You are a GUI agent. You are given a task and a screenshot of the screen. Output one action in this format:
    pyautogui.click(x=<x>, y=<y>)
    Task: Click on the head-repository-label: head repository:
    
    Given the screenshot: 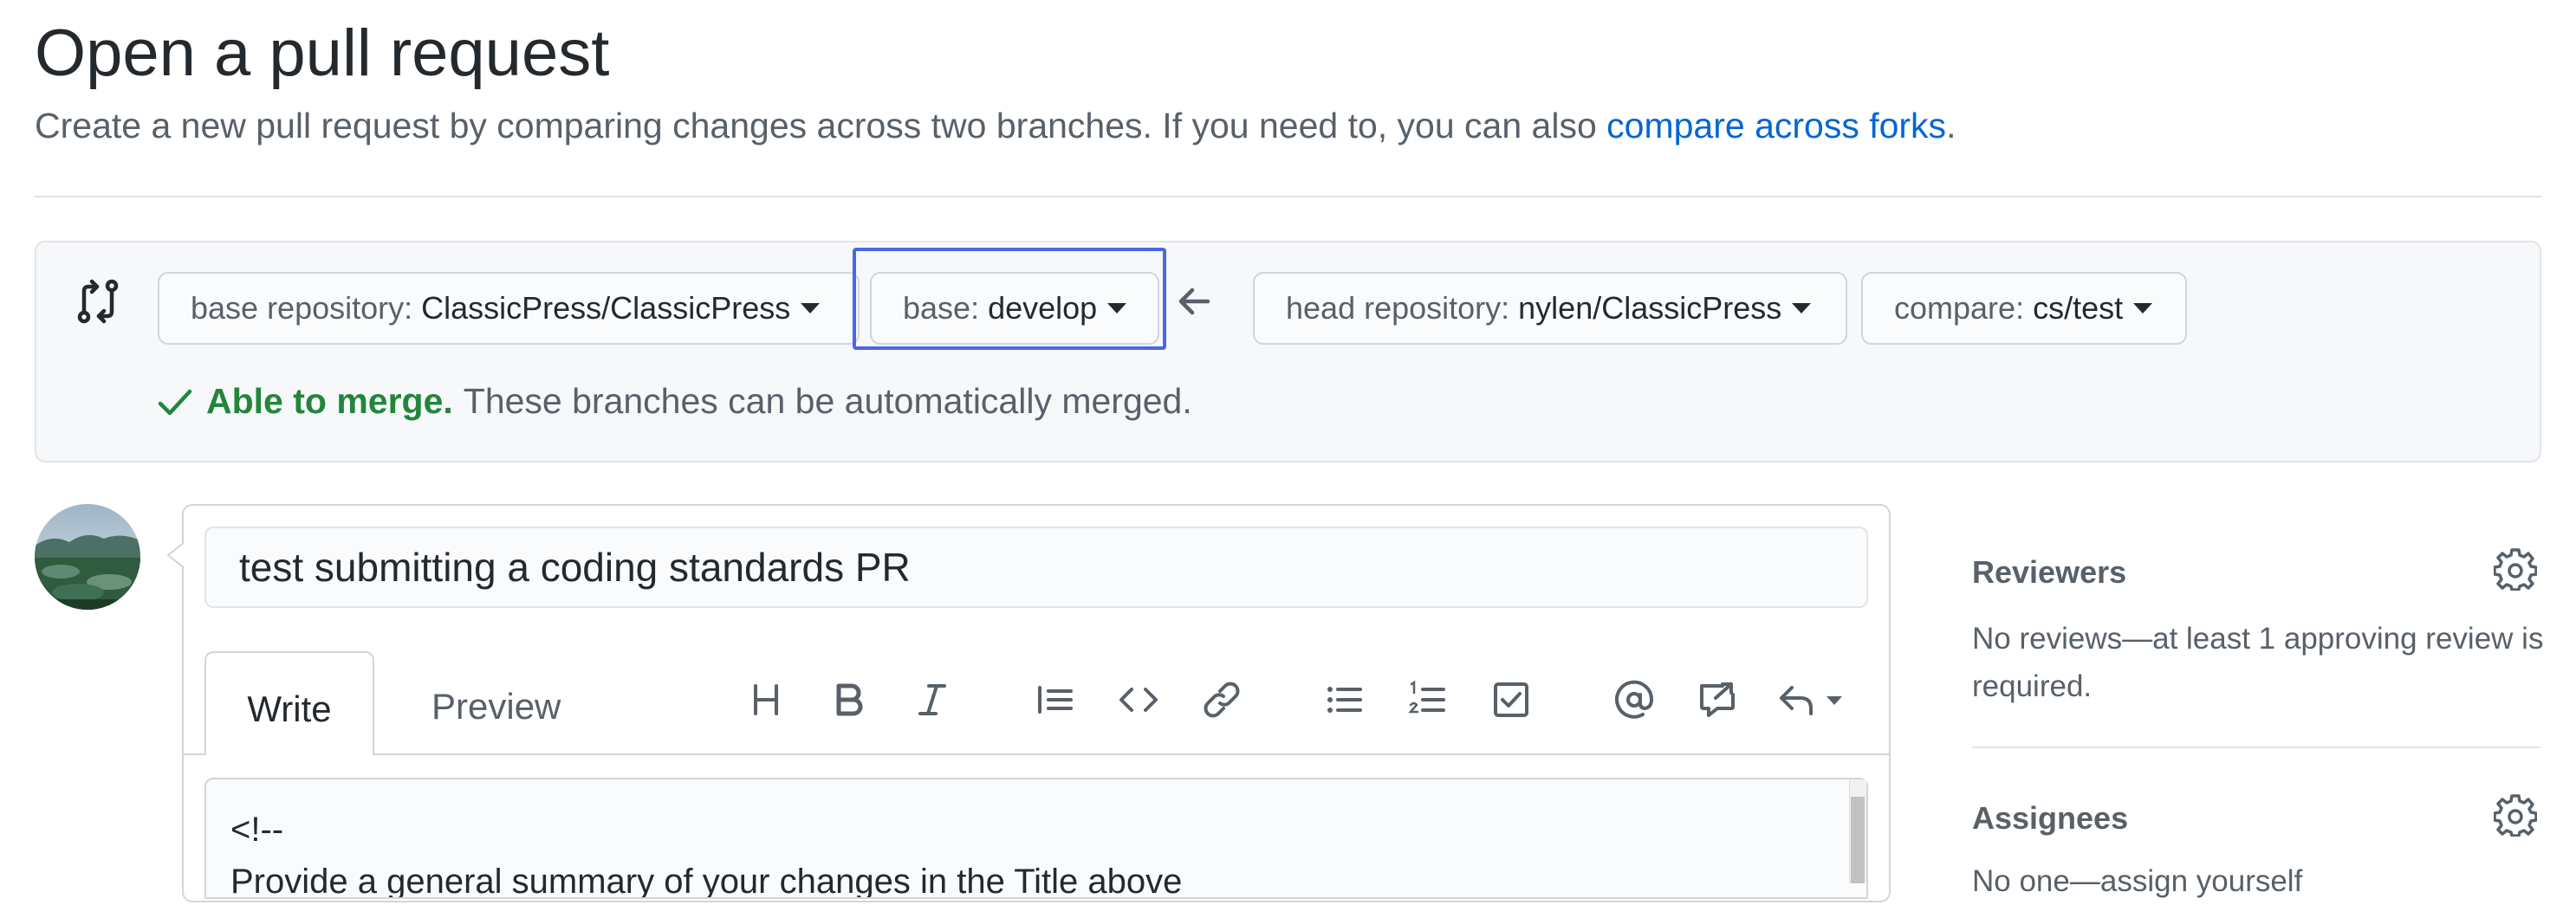 What is the action you would take?
    pyautogui.click(x=1398, y=308)
    